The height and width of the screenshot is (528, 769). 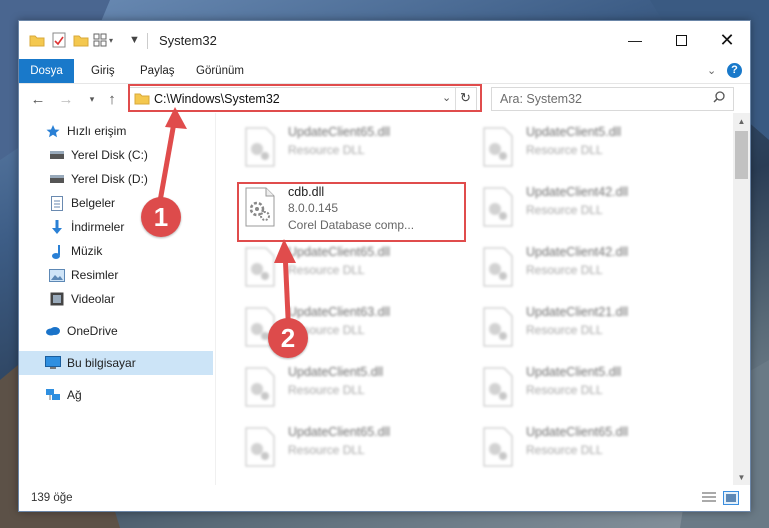 I want to click on nav-item-downloads: İndirmeler 📌, so click(x=131, y=227).